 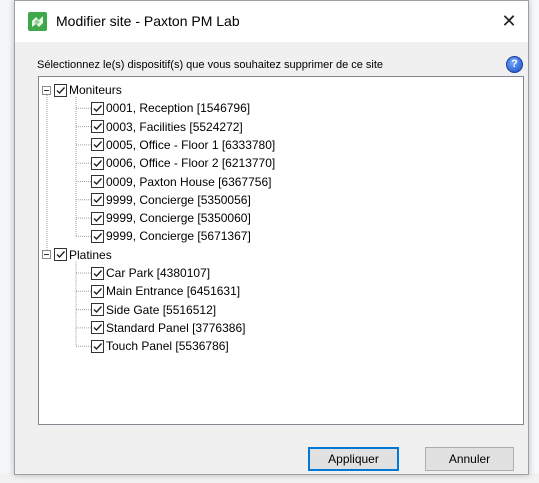 What do you see at coordinates (95, 90) in the screenshot?
I see `tree-group-label: Moniteurs` at bounding box center [95, 90].